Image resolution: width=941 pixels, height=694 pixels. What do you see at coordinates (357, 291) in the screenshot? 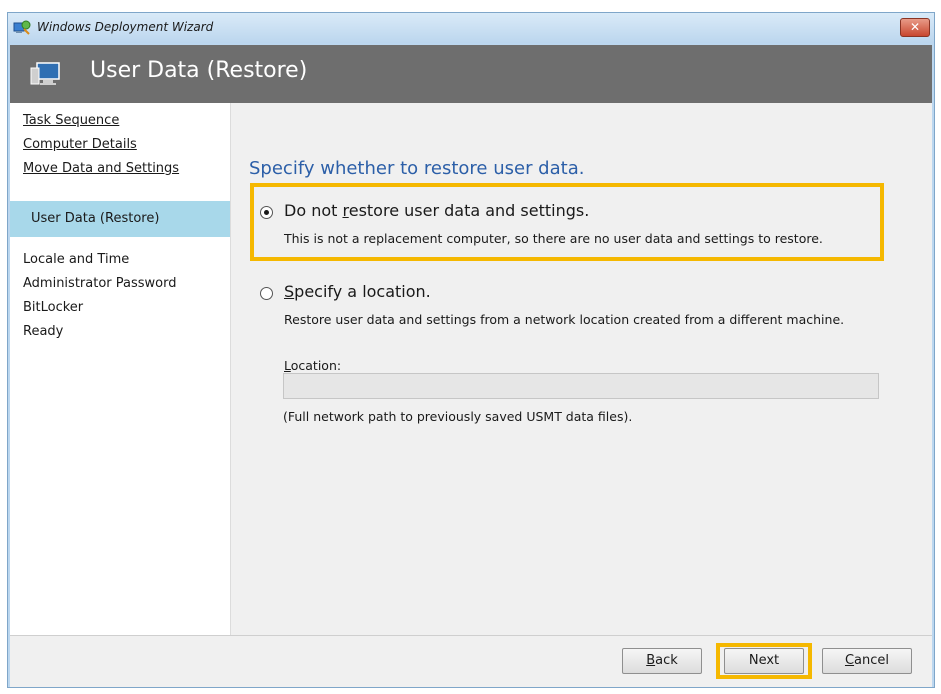
I see `option-specify-location-label: Specify a location.` at bounding box center [357, 291].